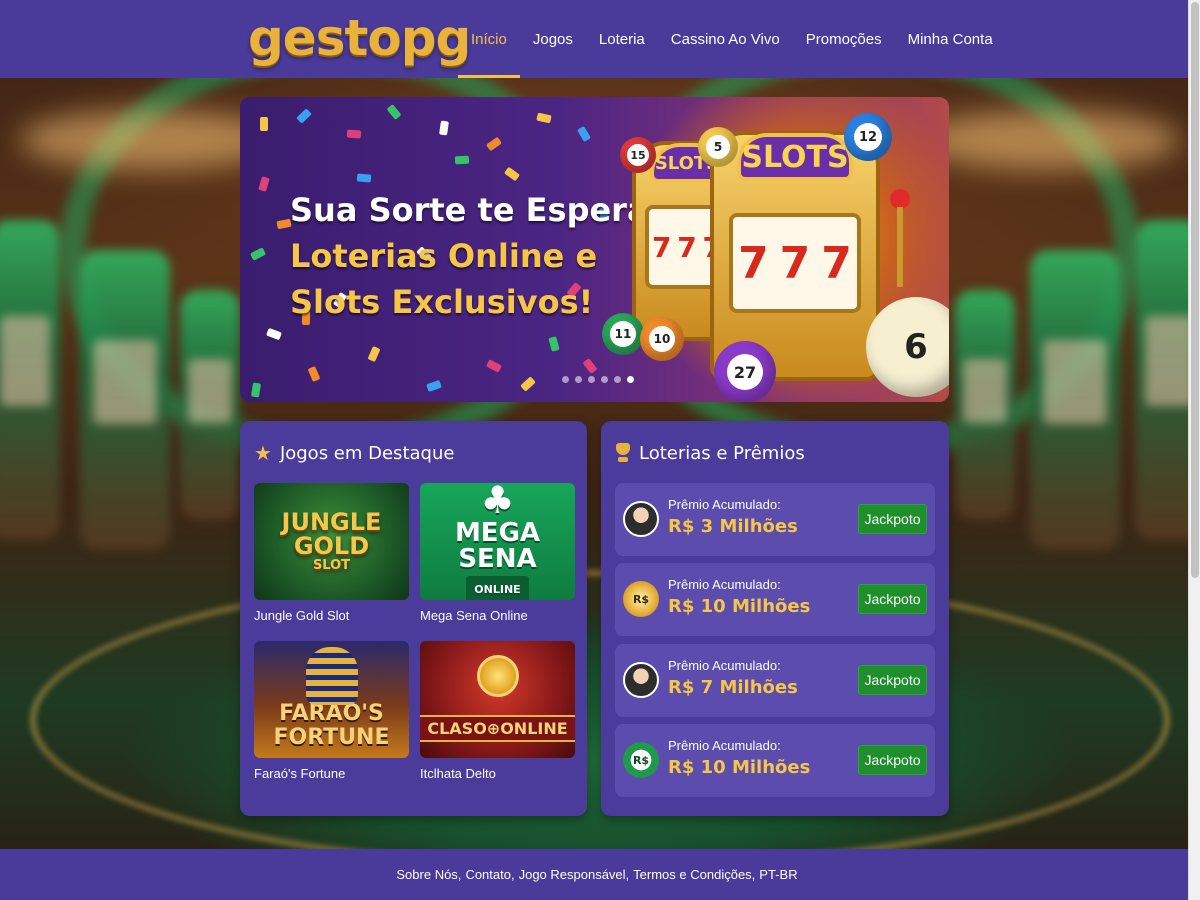 This screenshot has width=1200, height=900. What do you see at coordinates (477, 210) in the screenshot?
I see `hero-headline-line1: Sua Sorte te Espera!` at bounding box center [477, 210].